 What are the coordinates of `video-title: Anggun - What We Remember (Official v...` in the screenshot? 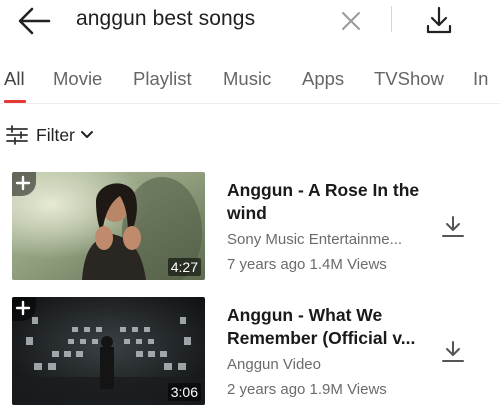 It's located at (327, 327).